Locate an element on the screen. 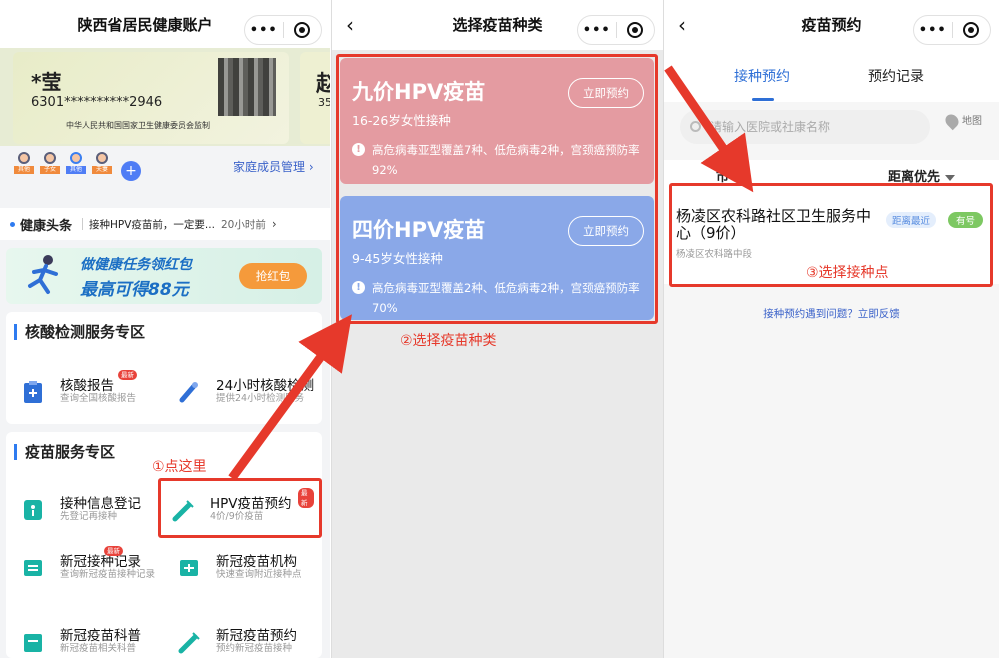  add-family-member-button: + is located at coordinates (131, 171).